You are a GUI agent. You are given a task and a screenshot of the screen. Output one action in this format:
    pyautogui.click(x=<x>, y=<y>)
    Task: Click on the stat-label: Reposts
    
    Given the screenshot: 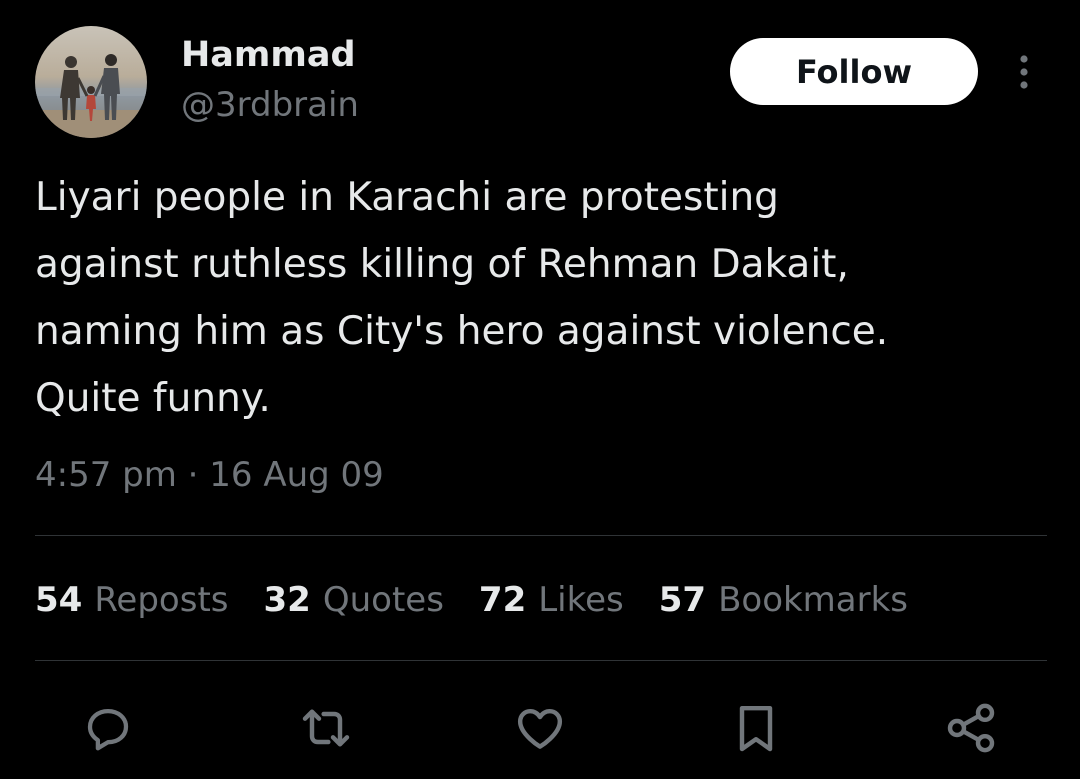 What is the action you would take?
    pyautogui.click(x=161, y=600)
    